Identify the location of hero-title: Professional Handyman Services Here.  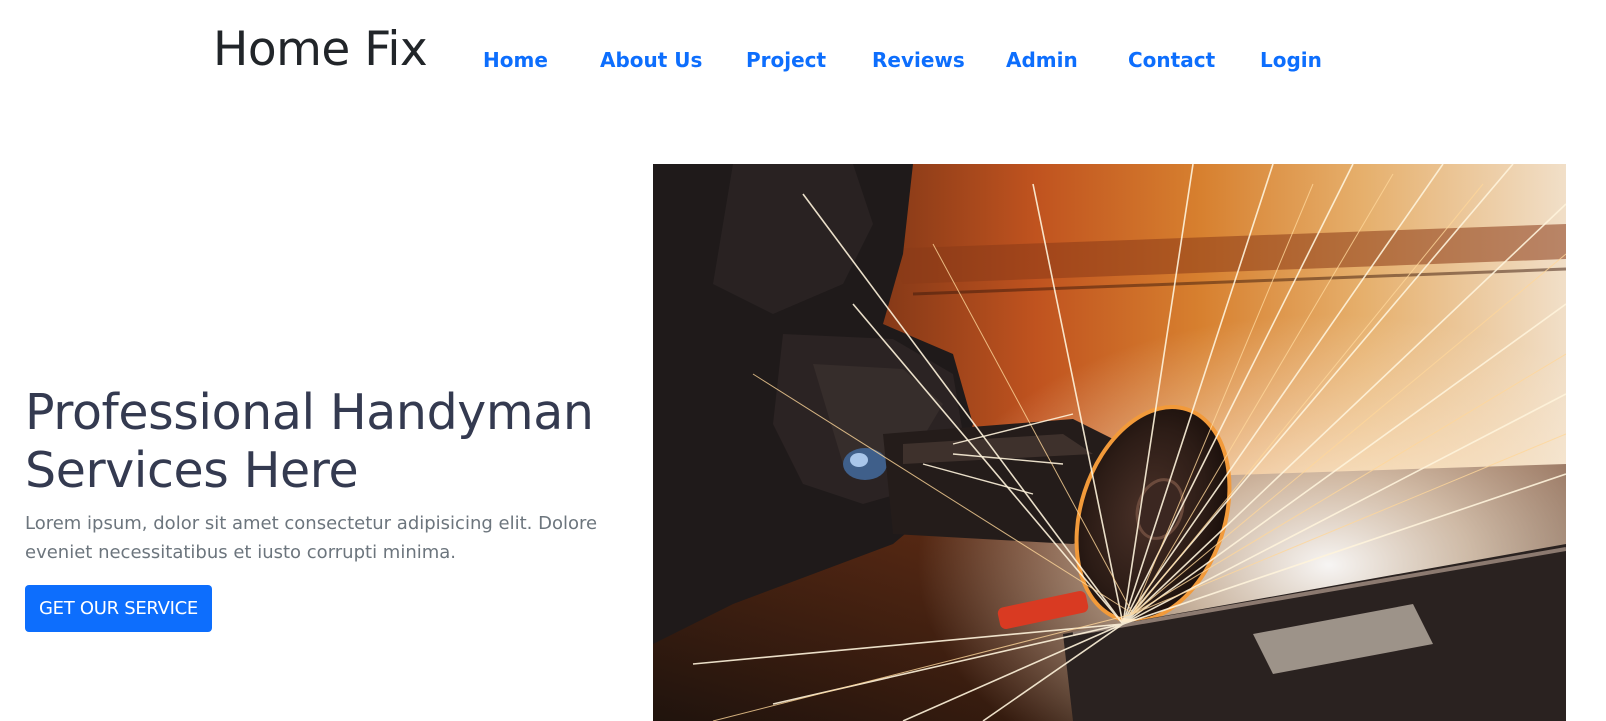
(309, 441).